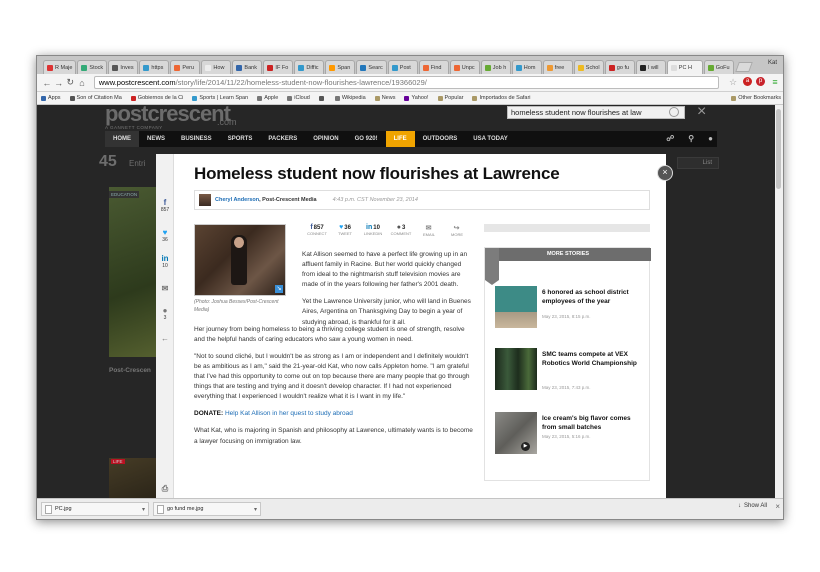 The image size is (820, 572). I want to click on scroll-thumb, so click(778, 149).